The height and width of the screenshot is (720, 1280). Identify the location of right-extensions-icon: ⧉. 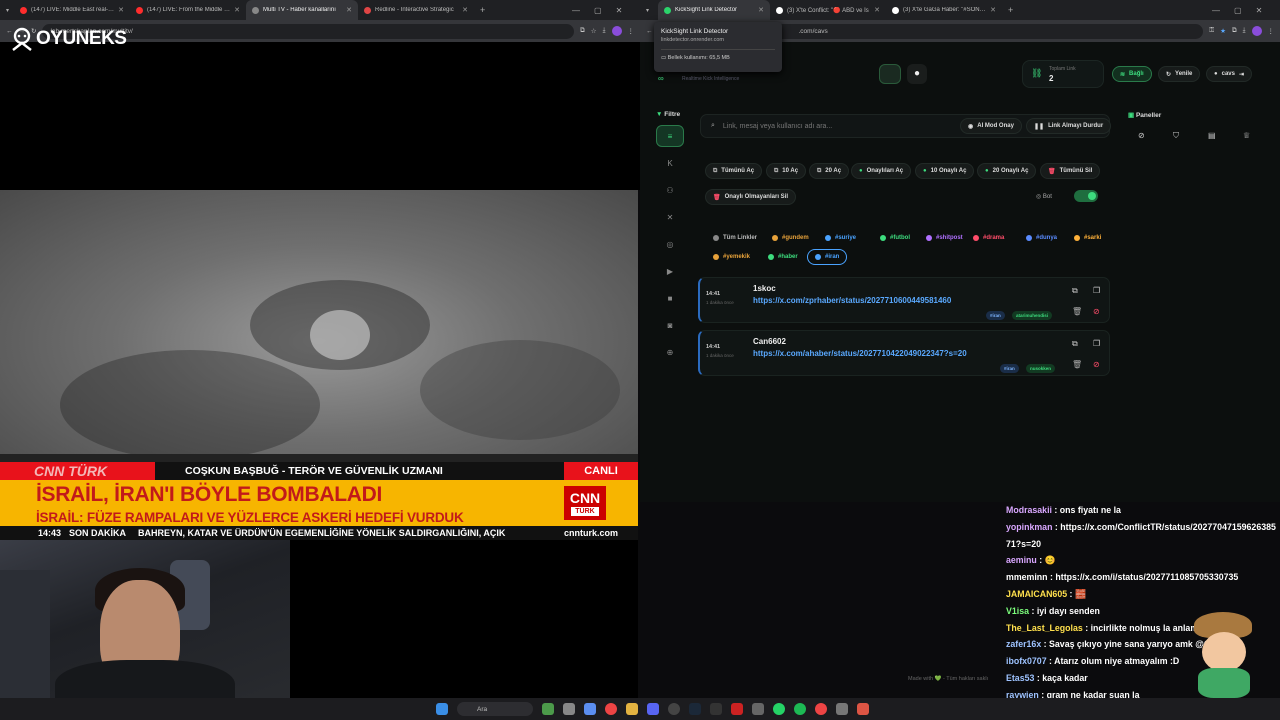
(1234, 31).